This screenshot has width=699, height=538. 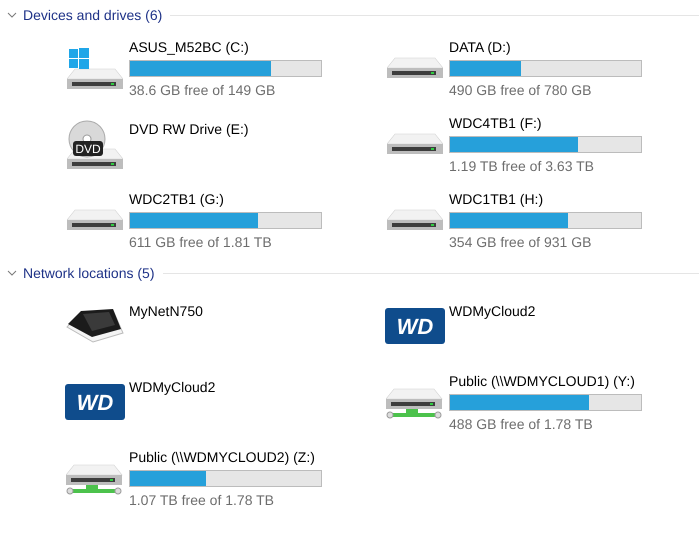 What do you see at coordinates (521, 423) in the screenshot?
I see `free-space-text: 488 GB free of 1.78 TB` at bounding box center [521, 423].